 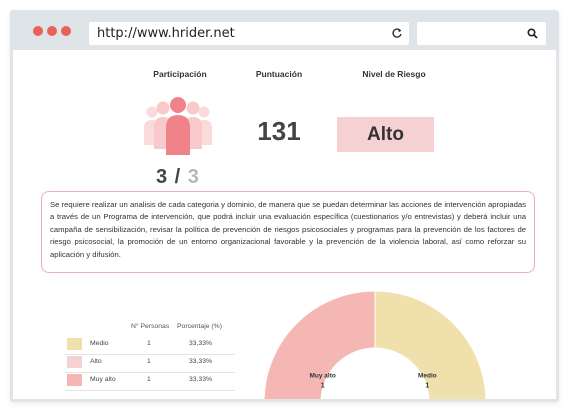 I want to click on search-icon, so click(x=532, y=33).